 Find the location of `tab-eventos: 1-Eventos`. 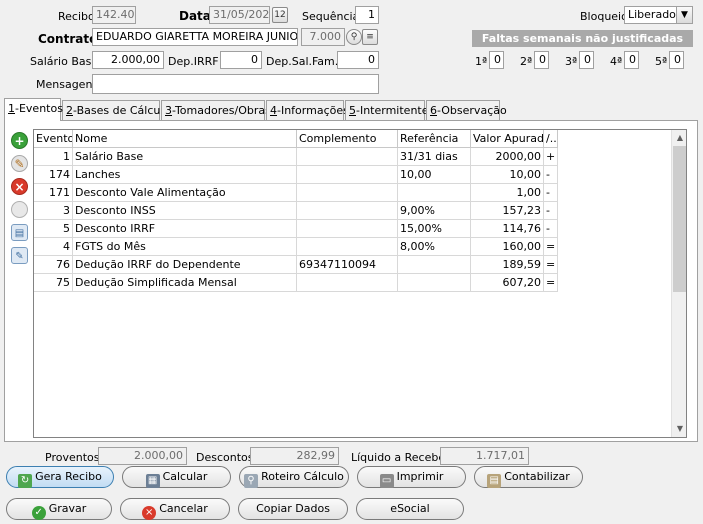

tab-eventos: 1-Eventos is located at coordinates (33, 109).